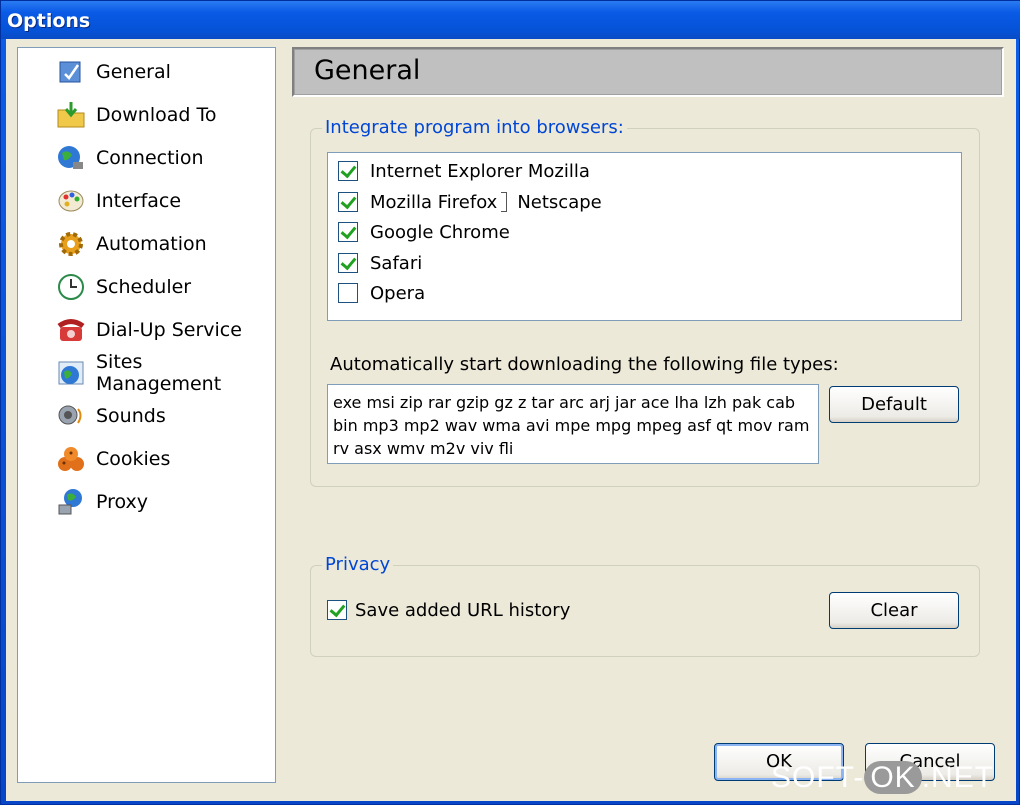  I want to click on sidebar-item-download-to: Download To, so click(163, 115).